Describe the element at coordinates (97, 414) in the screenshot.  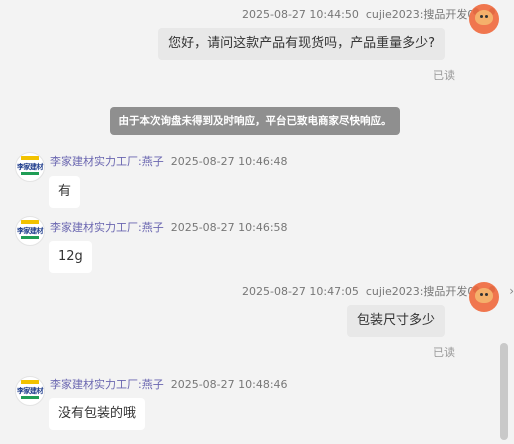
I see `message-bubble: 没有包装的哦` at that location.